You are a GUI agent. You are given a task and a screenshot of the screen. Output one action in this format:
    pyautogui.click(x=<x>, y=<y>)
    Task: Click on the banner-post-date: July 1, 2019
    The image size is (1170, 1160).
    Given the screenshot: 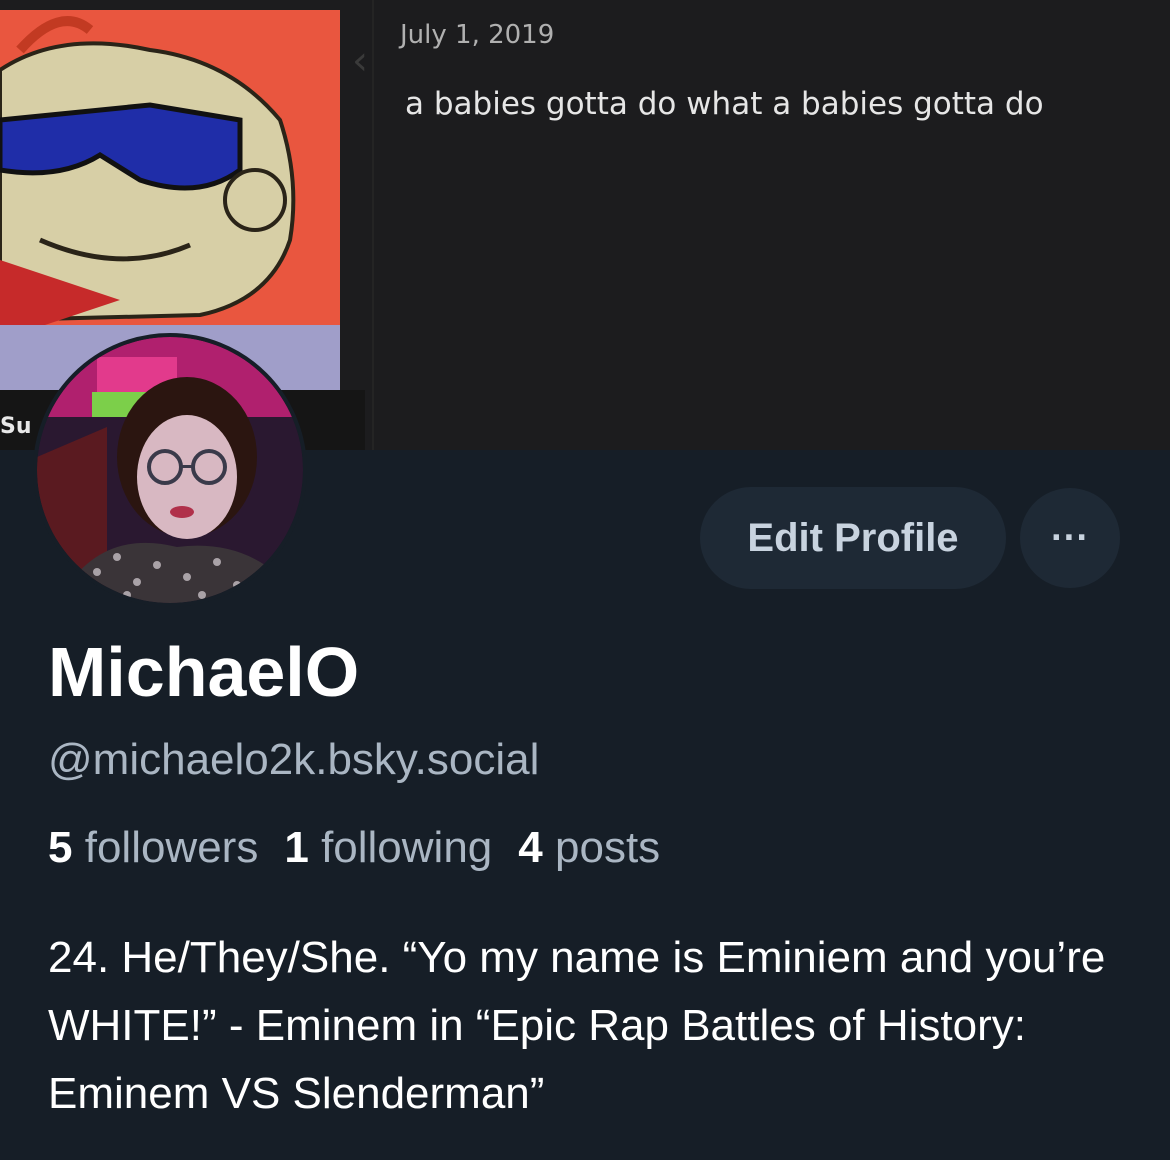 What is the action you would take?
    pyautogui.click(x=477, y=35)
    